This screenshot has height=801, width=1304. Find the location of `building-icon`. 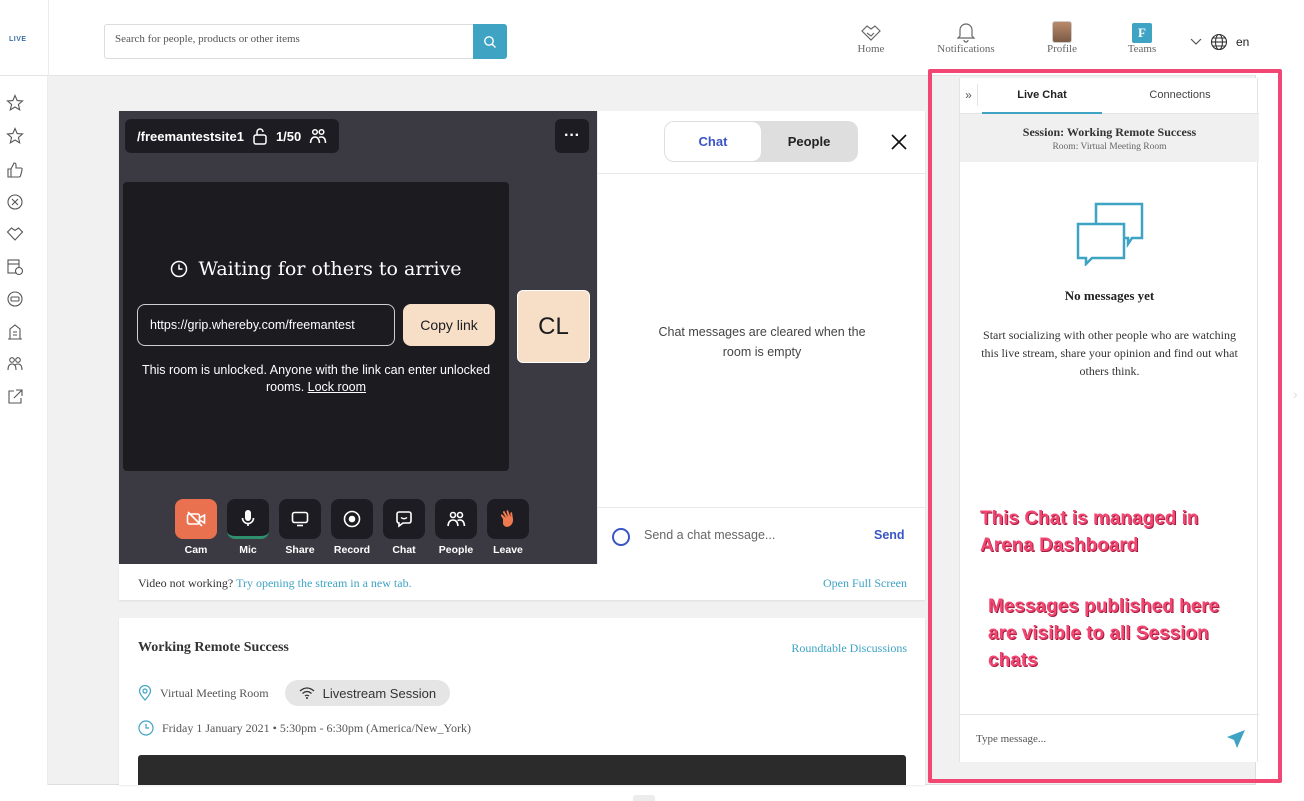

building-icon is located at coordinates (15, 332).